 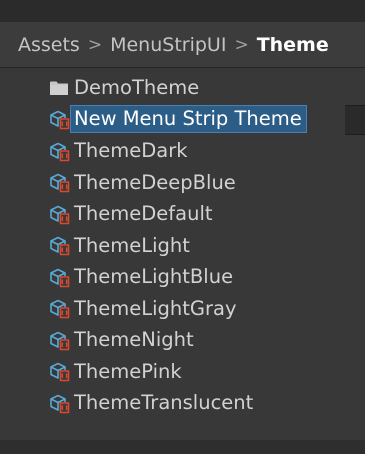 What do you see at coordinates (132, 245) in the screenshot?
I see `list-item-label: ThemeLight` at bounding box center [132, 245].